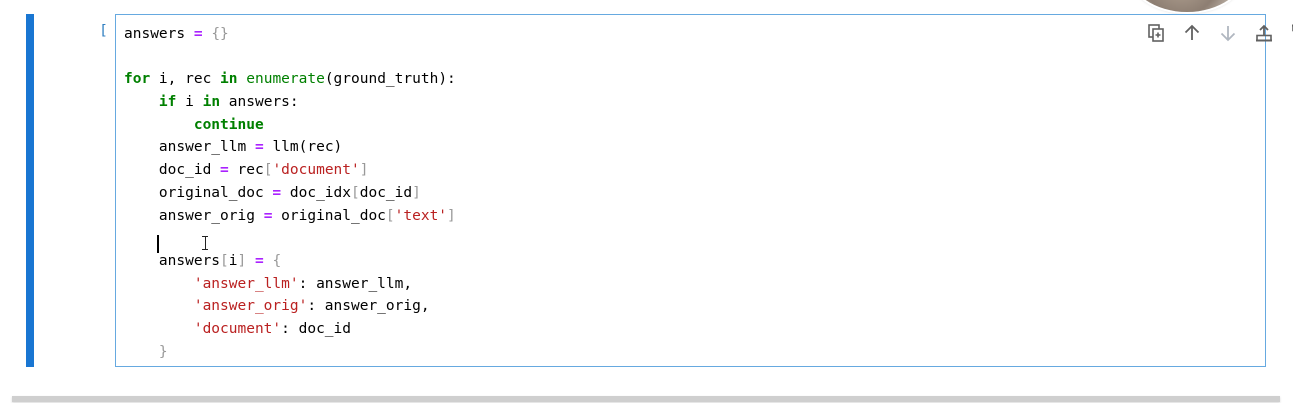 This screenshot has height=403, width=1293. I want to click on code-line-14: 'document': doc_id, so click(290, 329).